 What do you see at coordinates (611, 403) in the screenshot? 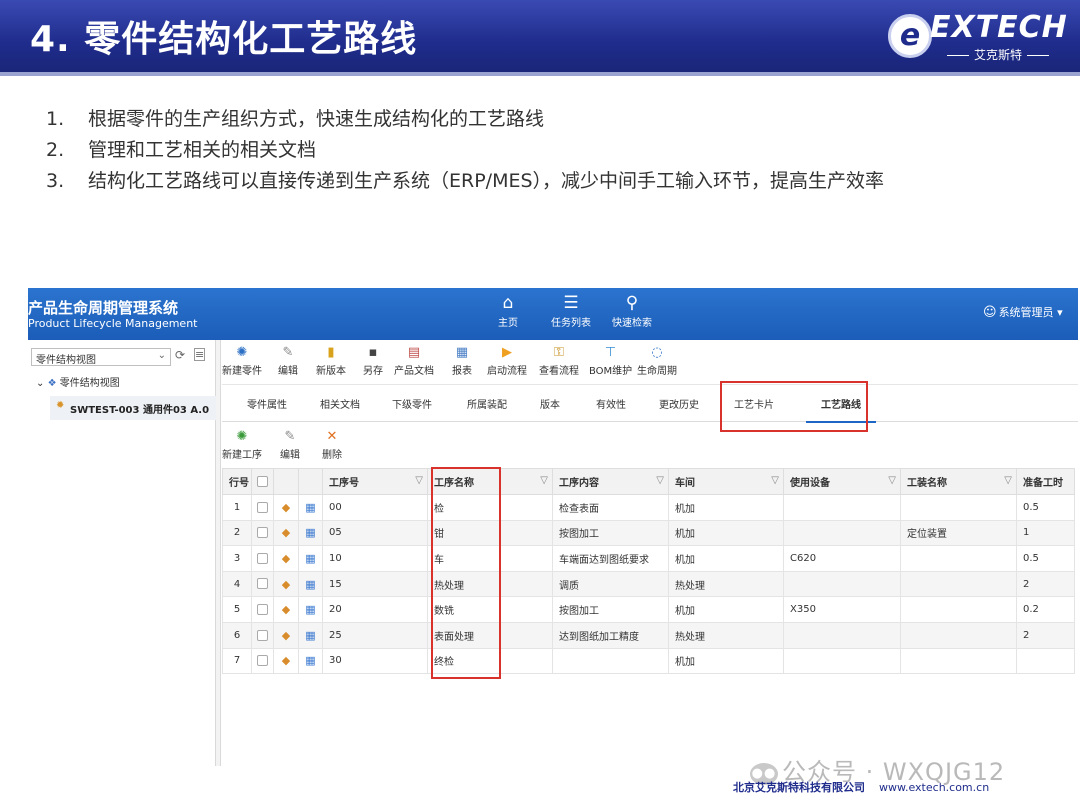
I see `tab-6: 有效性` at bounding box center [611, 403].